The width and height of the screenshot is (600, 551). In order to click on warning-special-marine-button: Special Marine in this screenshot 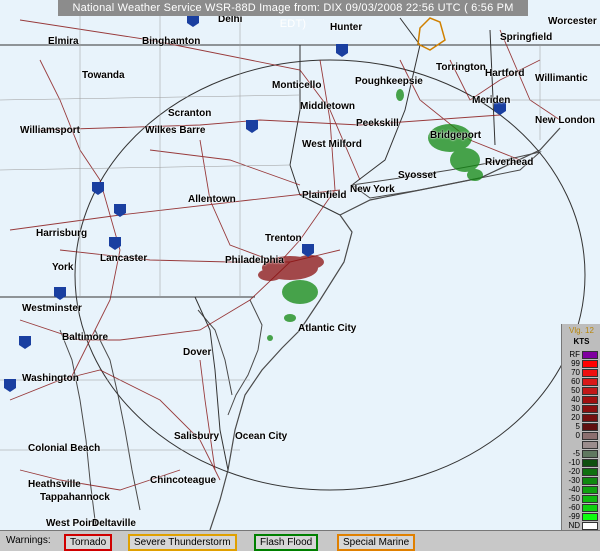, I will do `click(376, 542)`.